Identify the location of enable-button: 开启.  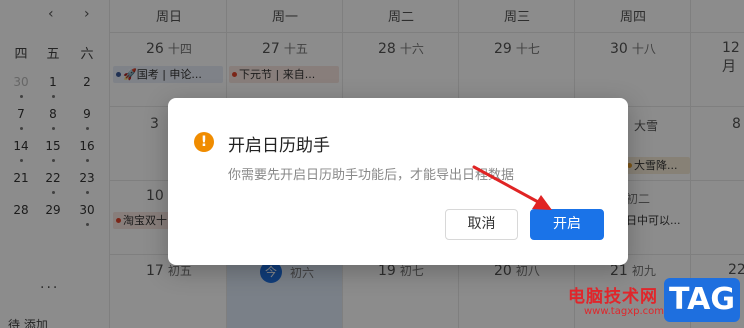
(567, 224).